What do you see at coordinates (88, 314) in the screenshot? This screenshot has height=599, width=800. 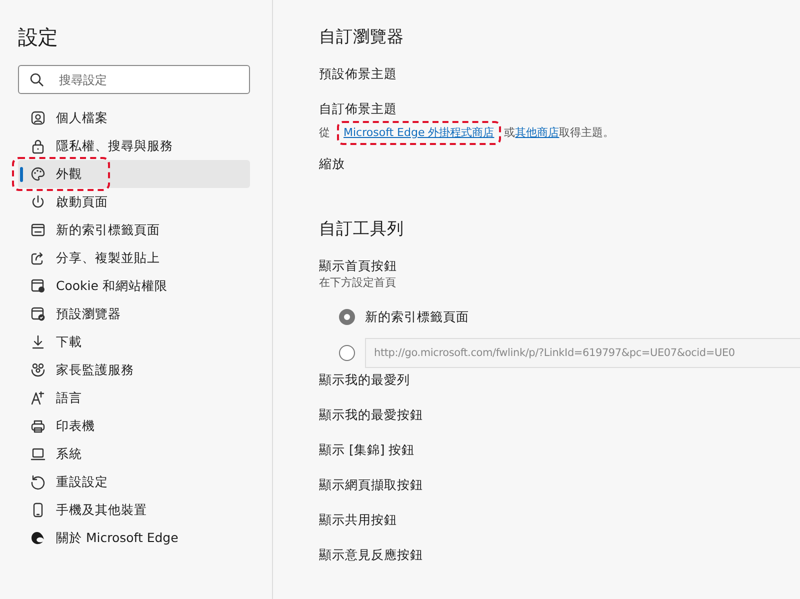 I see `sidebar-item-label: 預設瀏覽器` at bounding box center [88, 314].